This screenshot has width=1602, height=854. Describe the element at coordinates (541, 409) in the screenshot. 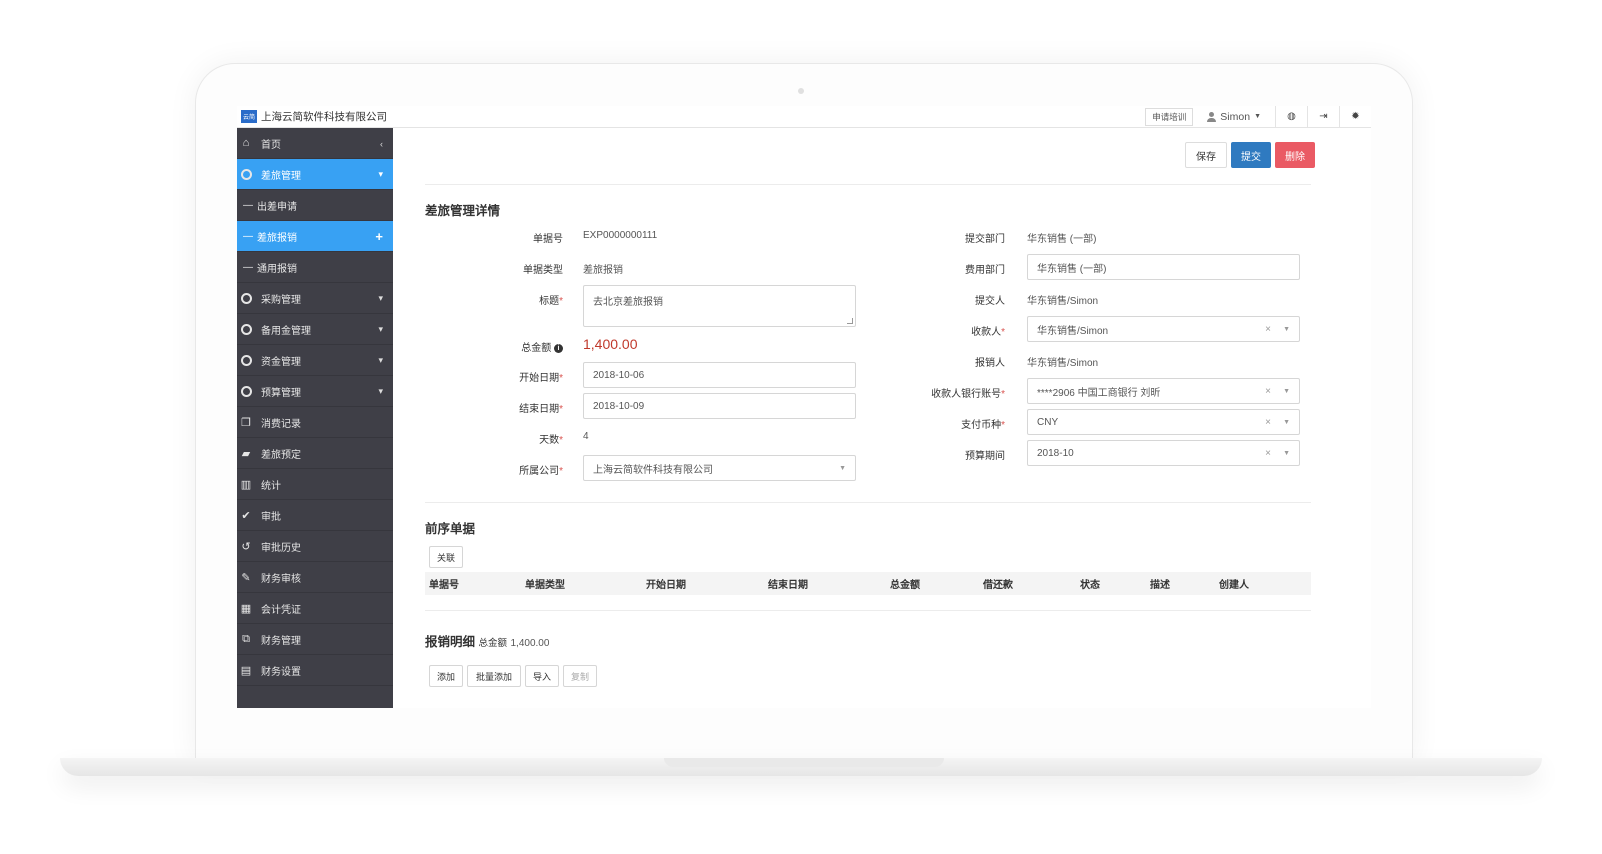

I see `end-date-label: 结束日期*` at that location.